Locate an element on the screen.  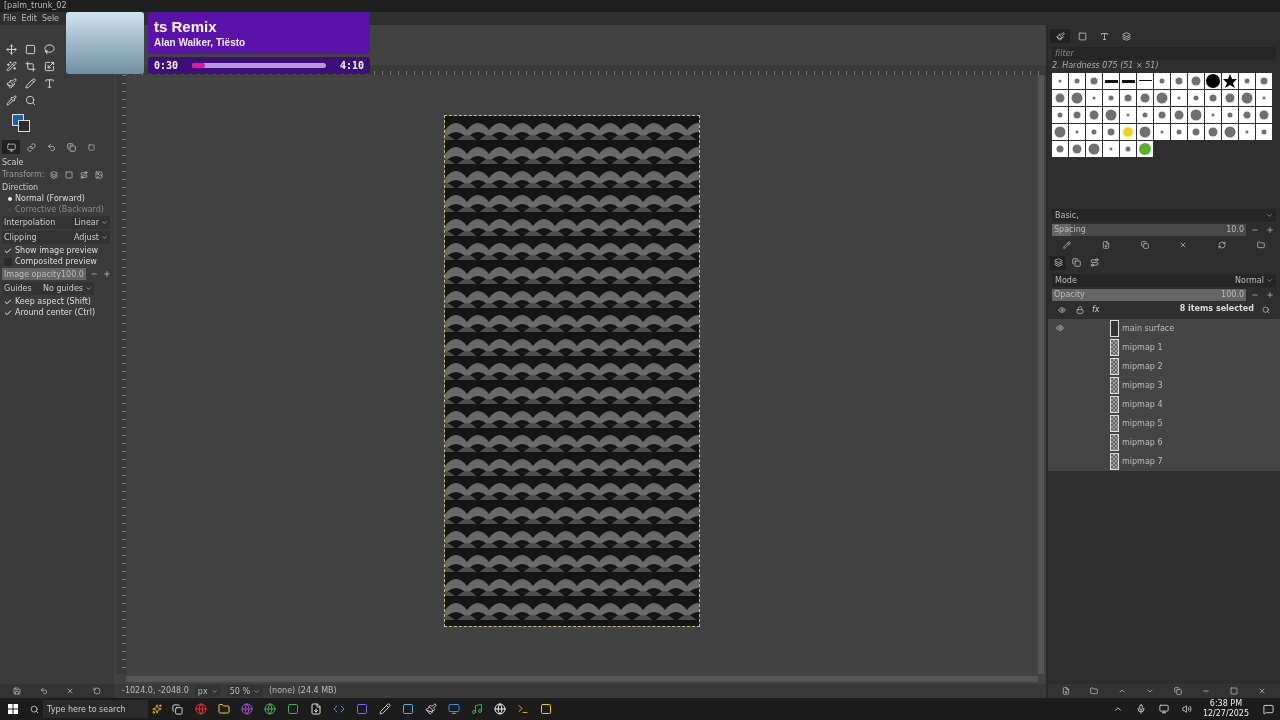
layers-tab is located at coordinates (1058, 262).